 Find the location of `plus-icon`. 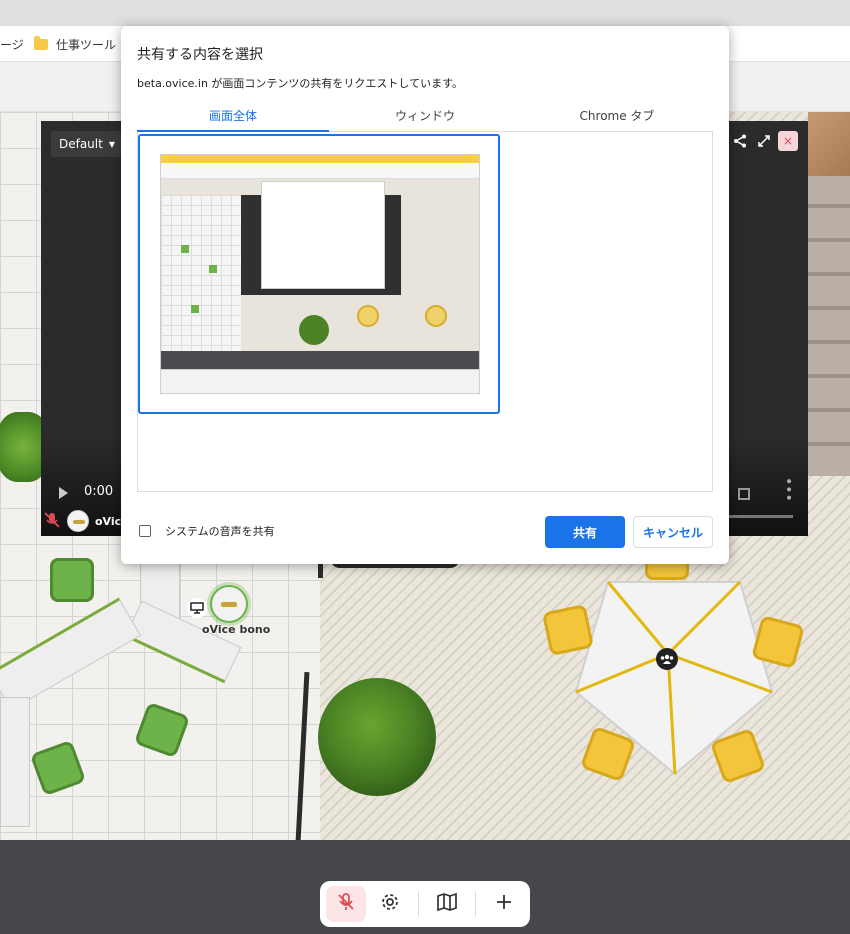

plus-icon is located at coordinates (504, 904).